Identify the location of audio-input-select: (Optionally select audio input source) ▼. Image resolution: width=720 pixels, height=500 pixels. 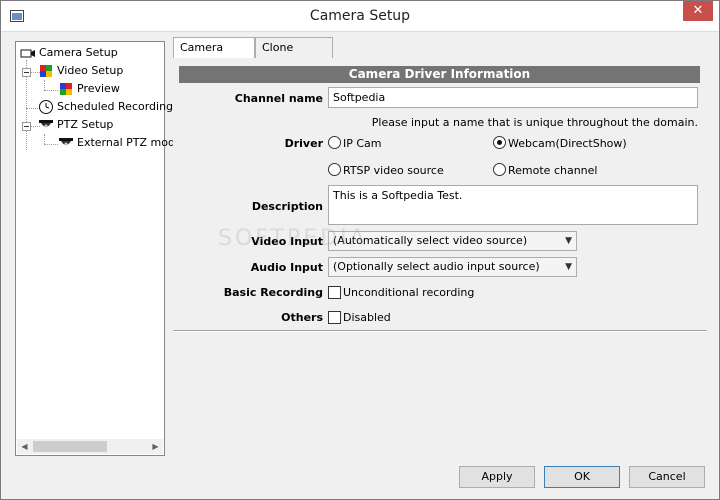
(452, 267).